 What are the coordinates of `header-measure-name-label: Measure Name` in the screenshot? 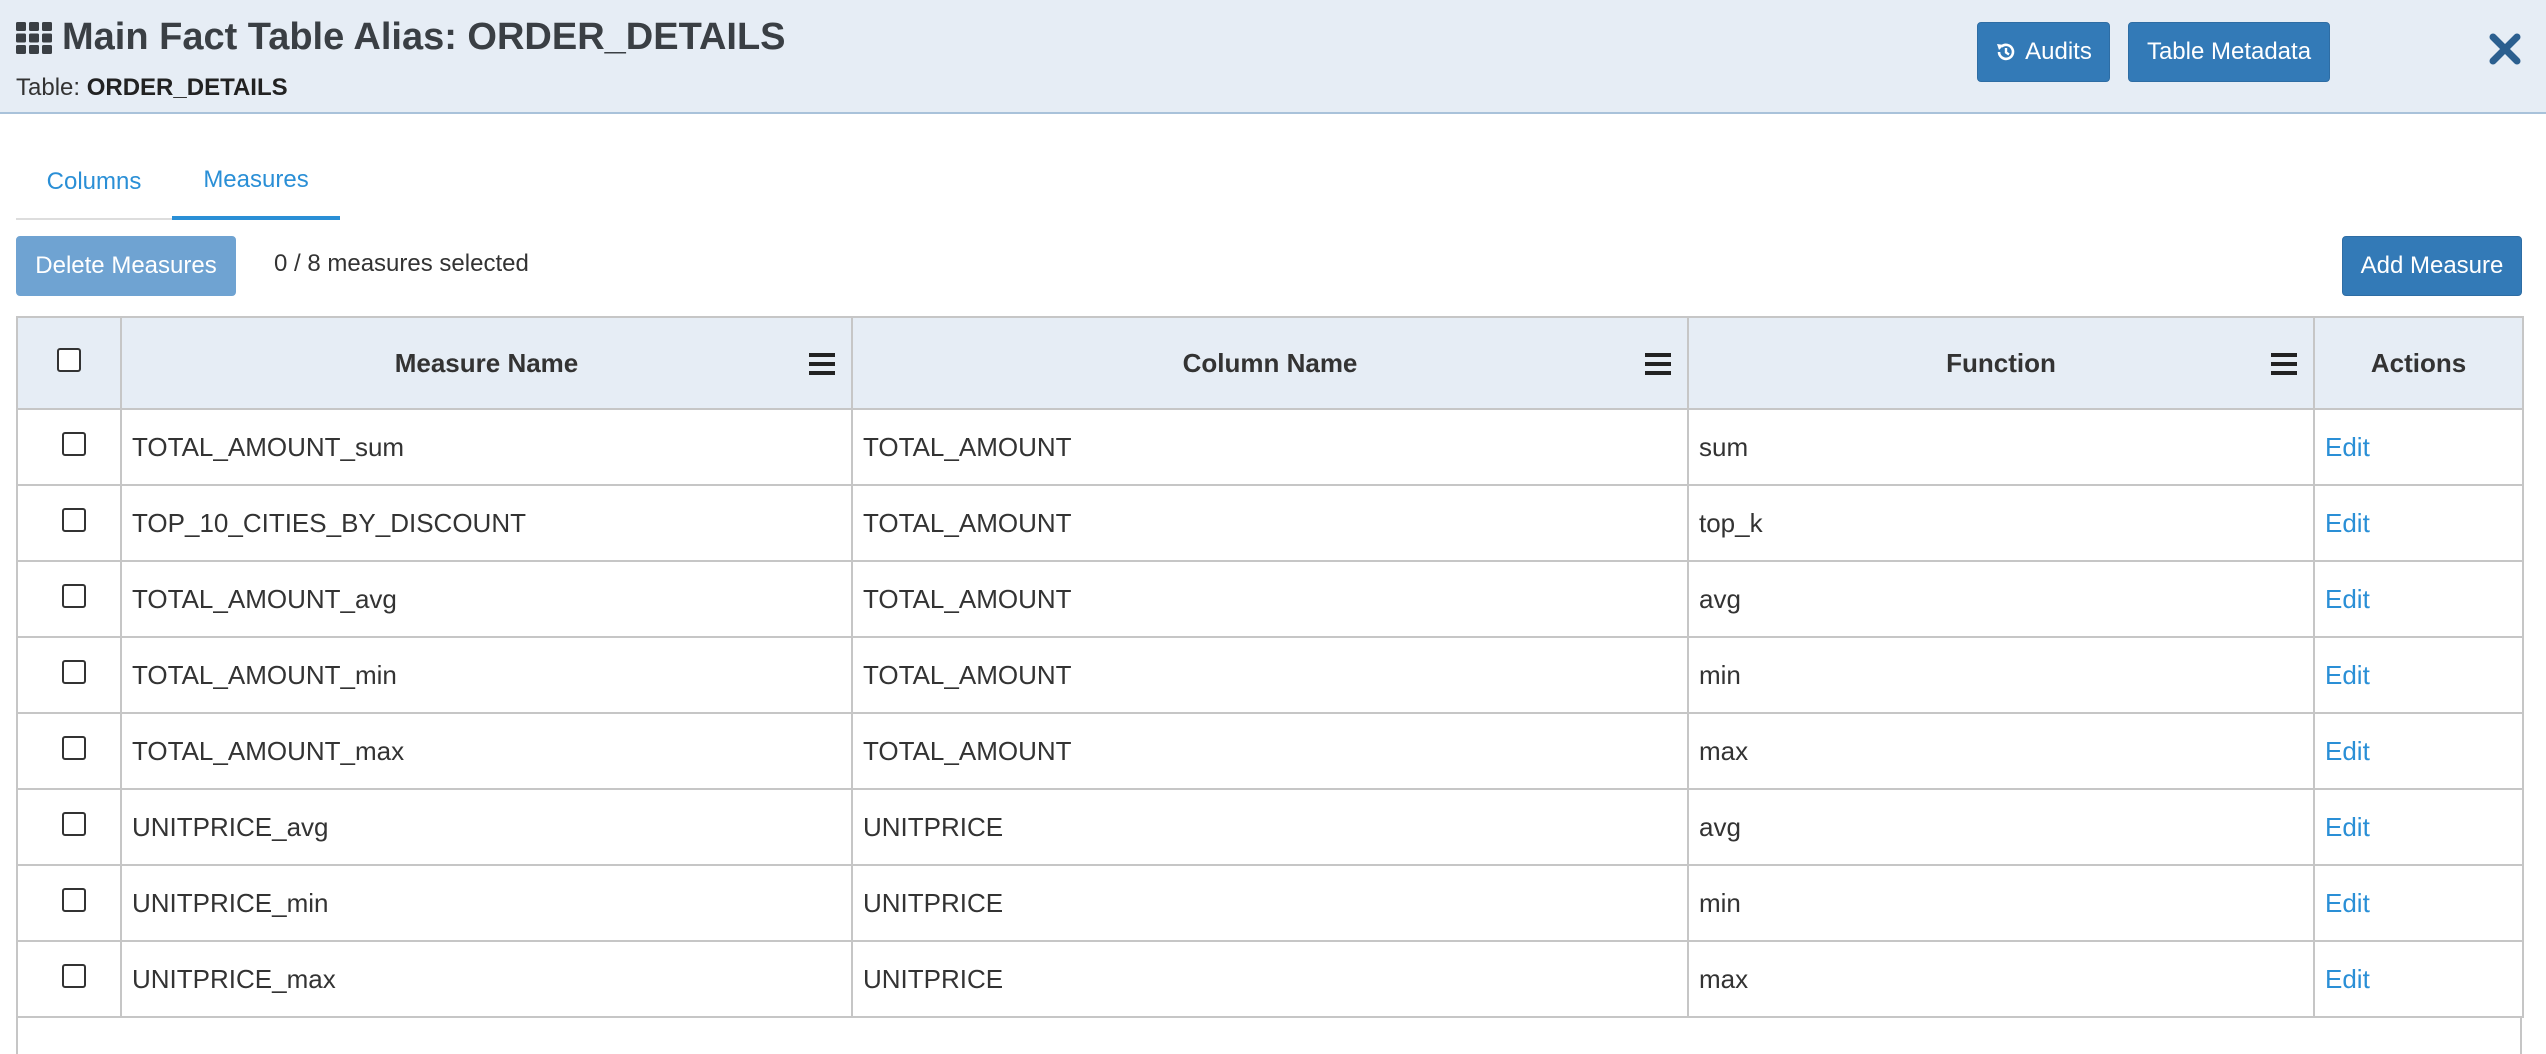 It's located at (486, 362).